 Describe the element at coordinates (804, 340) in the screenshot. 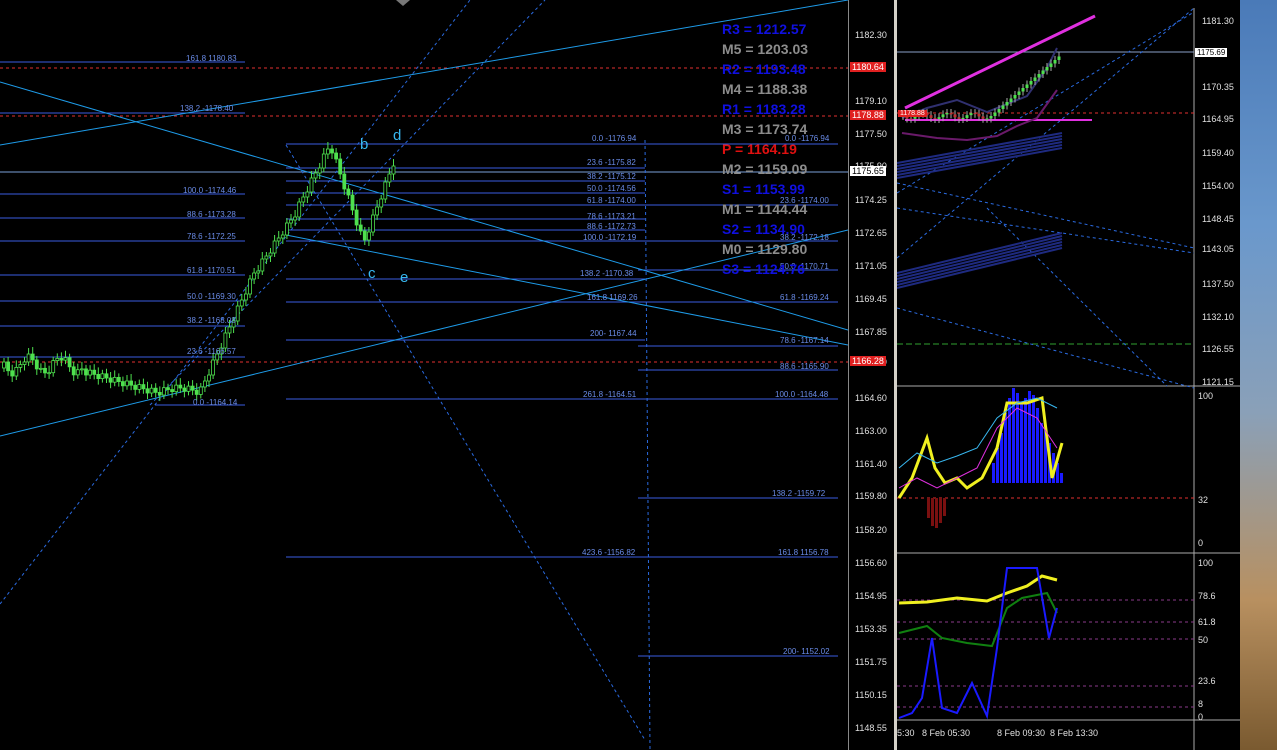

I see `fib-right-label: 78.6 -1167.14` at that location.